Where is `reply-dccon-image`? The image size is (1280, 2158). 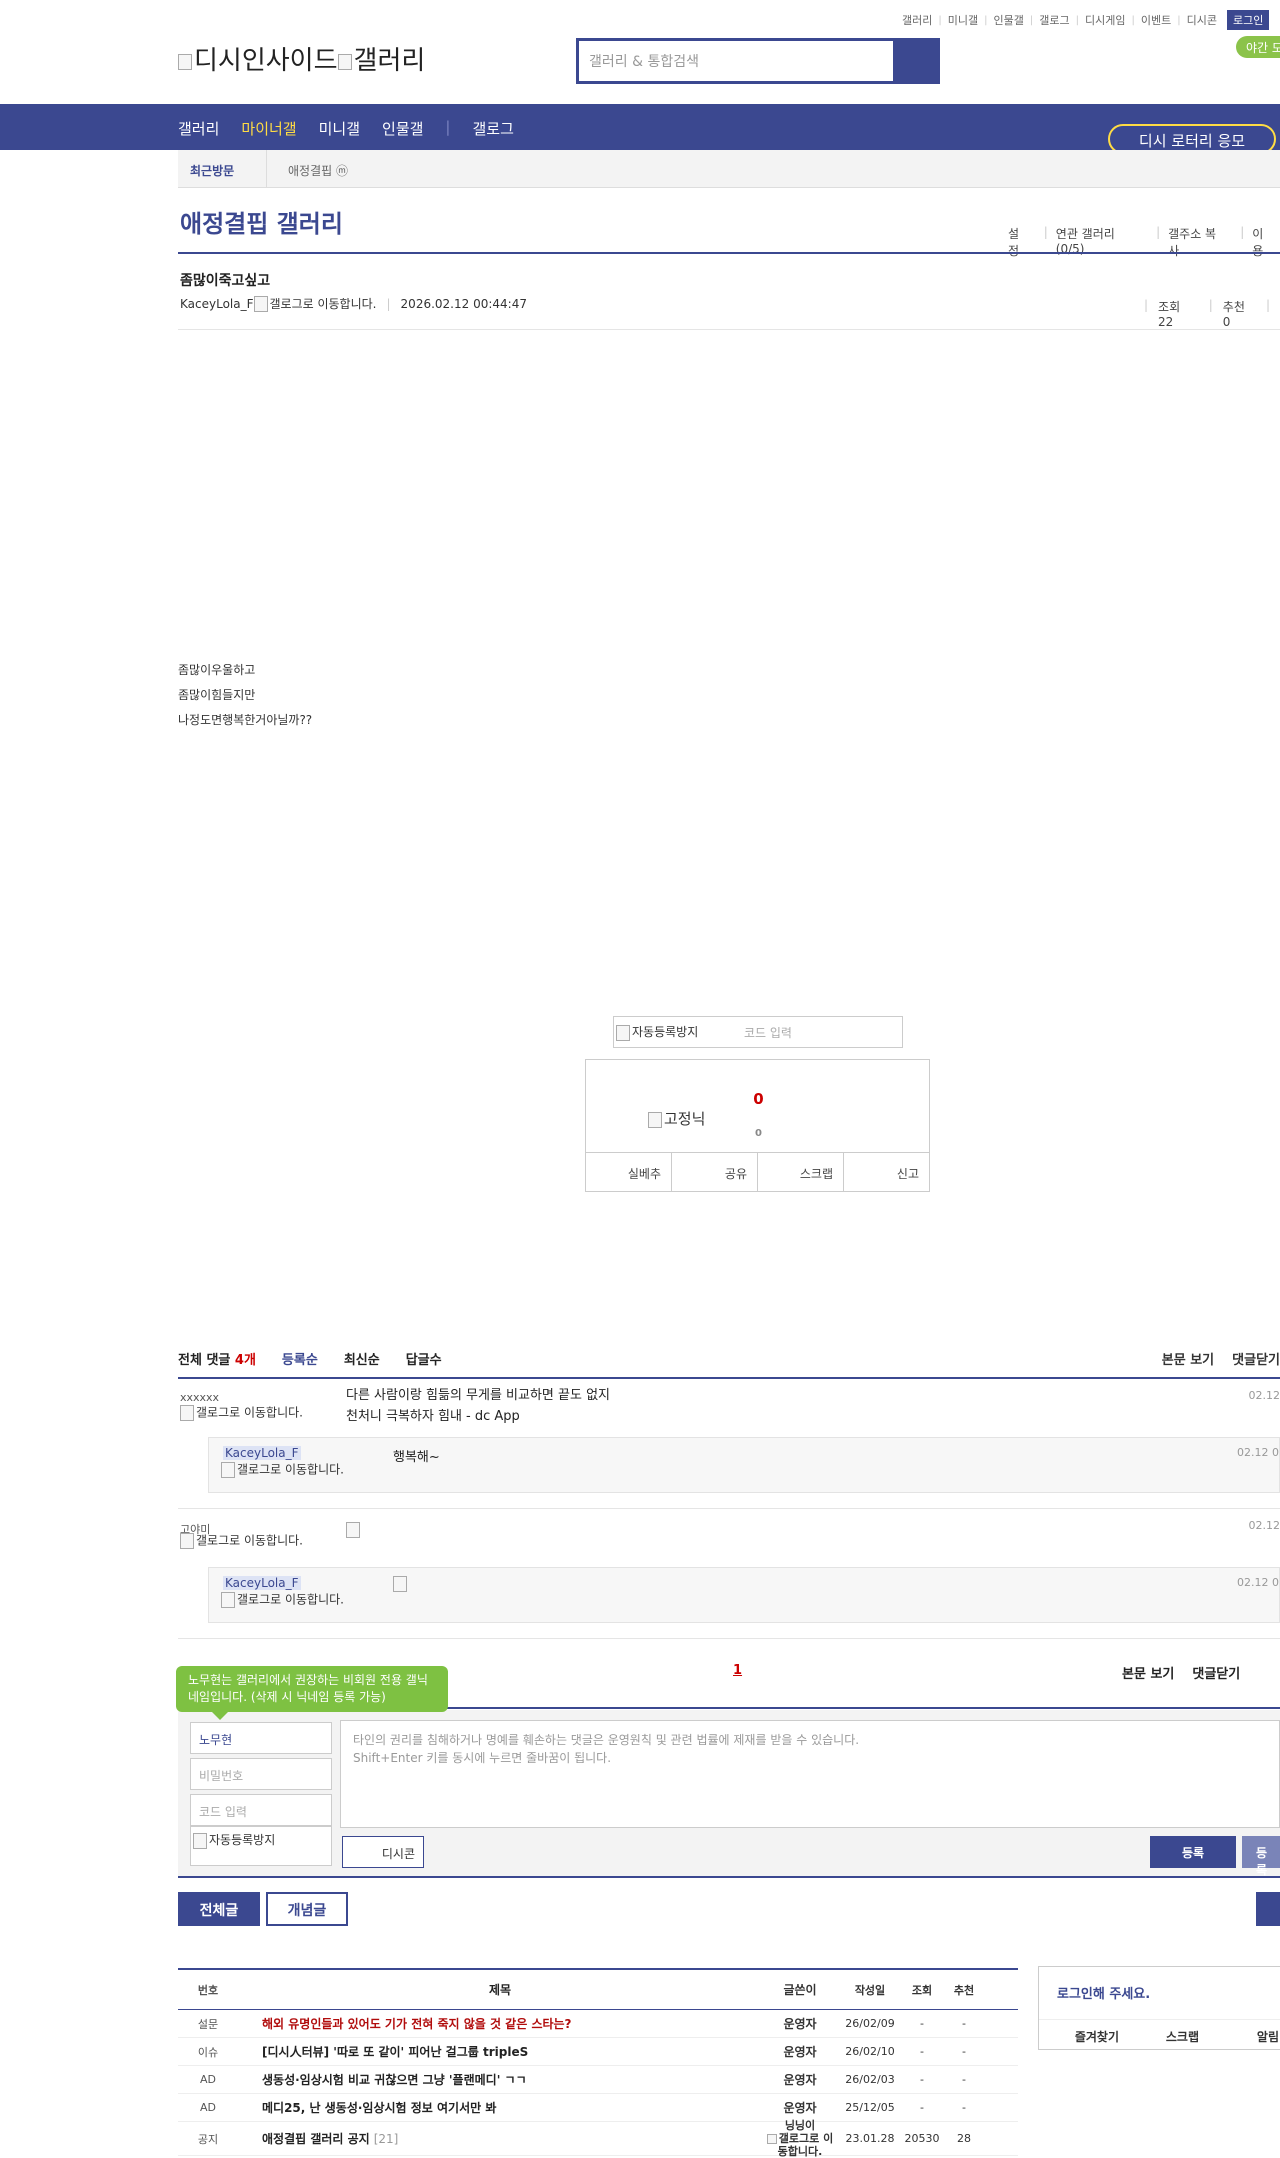
reply-dccon-image is located at coordinates (401, 1584).